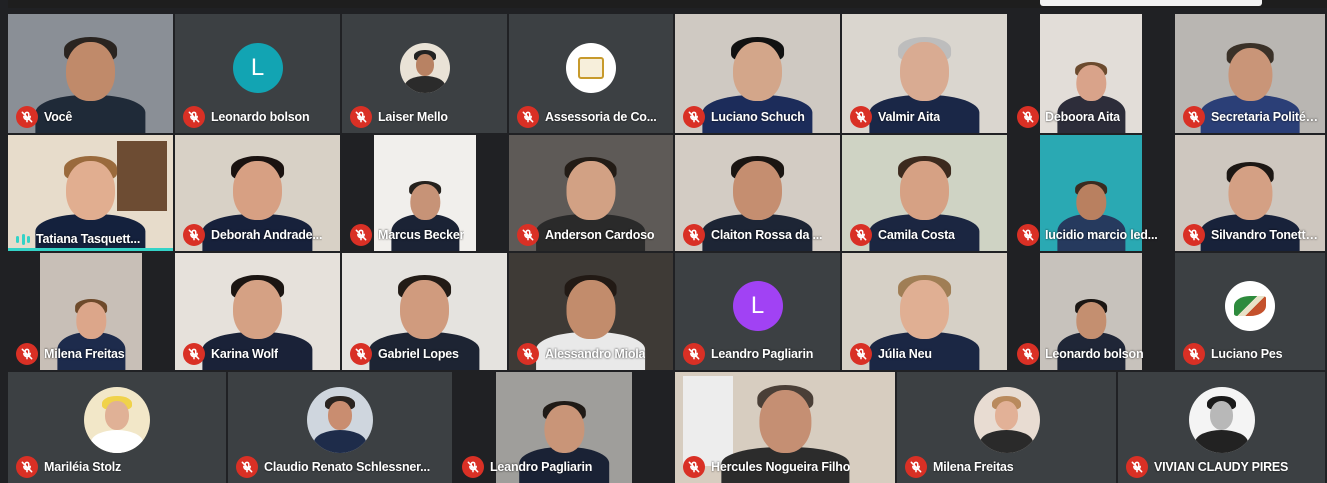  What do you see at coordinates (58, 117) in the screenshot?
I see `participant-name: Você` at bounding box center [58, 117].